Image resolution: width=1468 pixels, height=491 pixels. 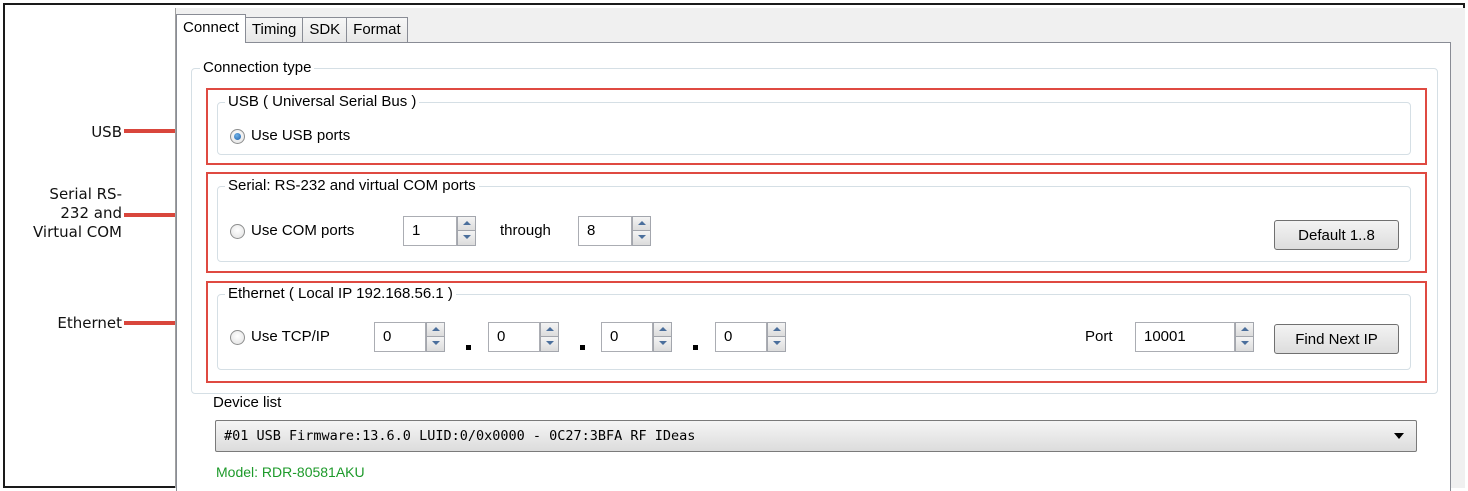 I want to click on model-label: Model: RDR-80581AKU, so click(x=290, y=472).